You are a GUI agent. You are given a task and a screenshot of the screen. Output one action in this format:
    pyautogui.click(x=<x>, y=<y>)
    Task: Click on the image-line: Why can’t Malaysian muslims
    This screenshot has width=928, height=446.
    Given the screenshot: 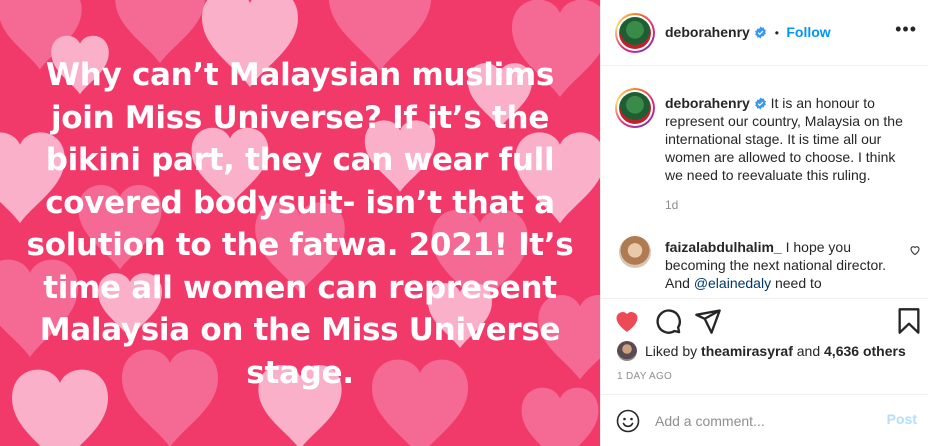 What is the action you would take?
    pyautogui.click(x=300, y=75)
    